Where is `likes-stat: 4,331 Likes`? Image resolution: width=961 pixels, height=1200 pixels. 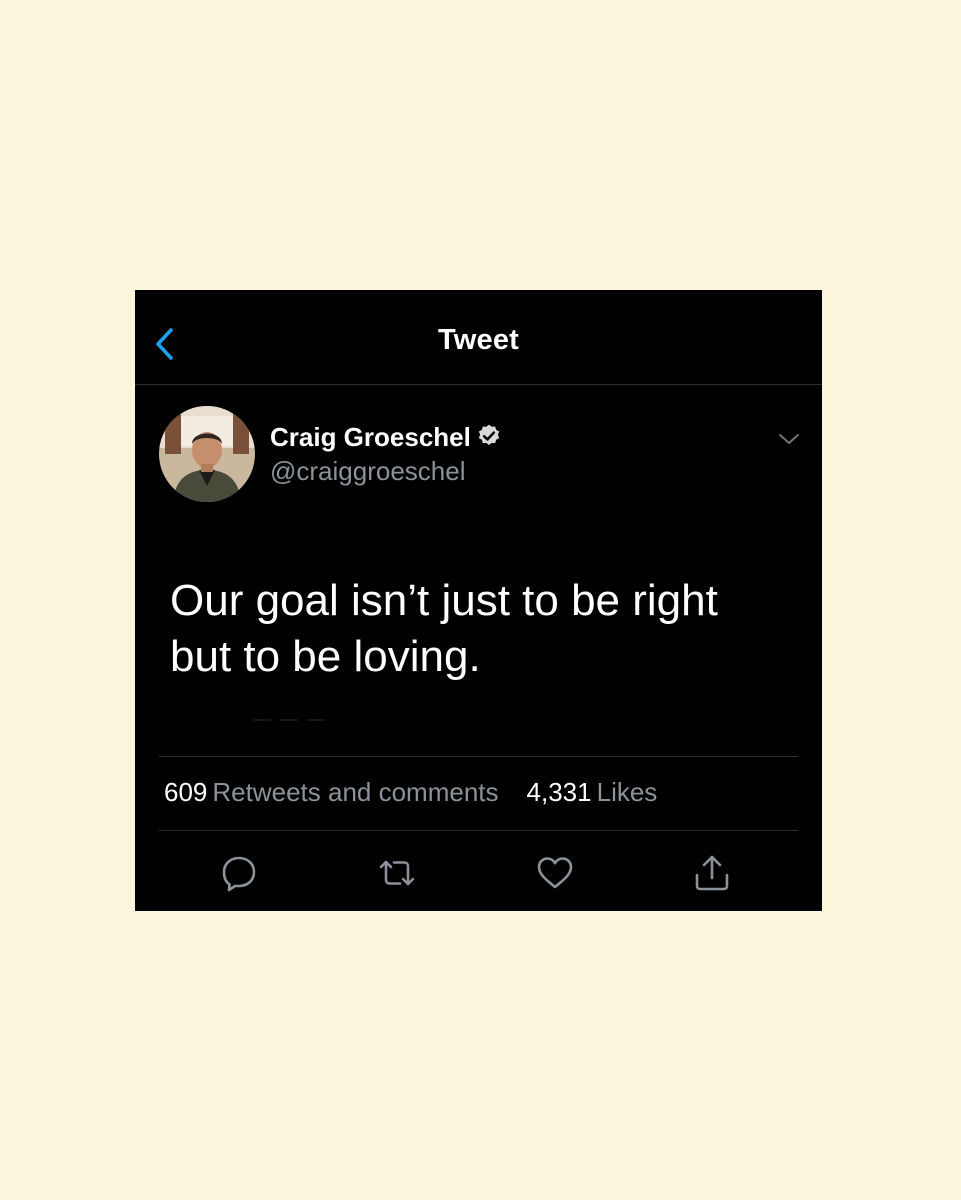
likes-stat: 4,331 Likes is located at coordinates (592, 792).